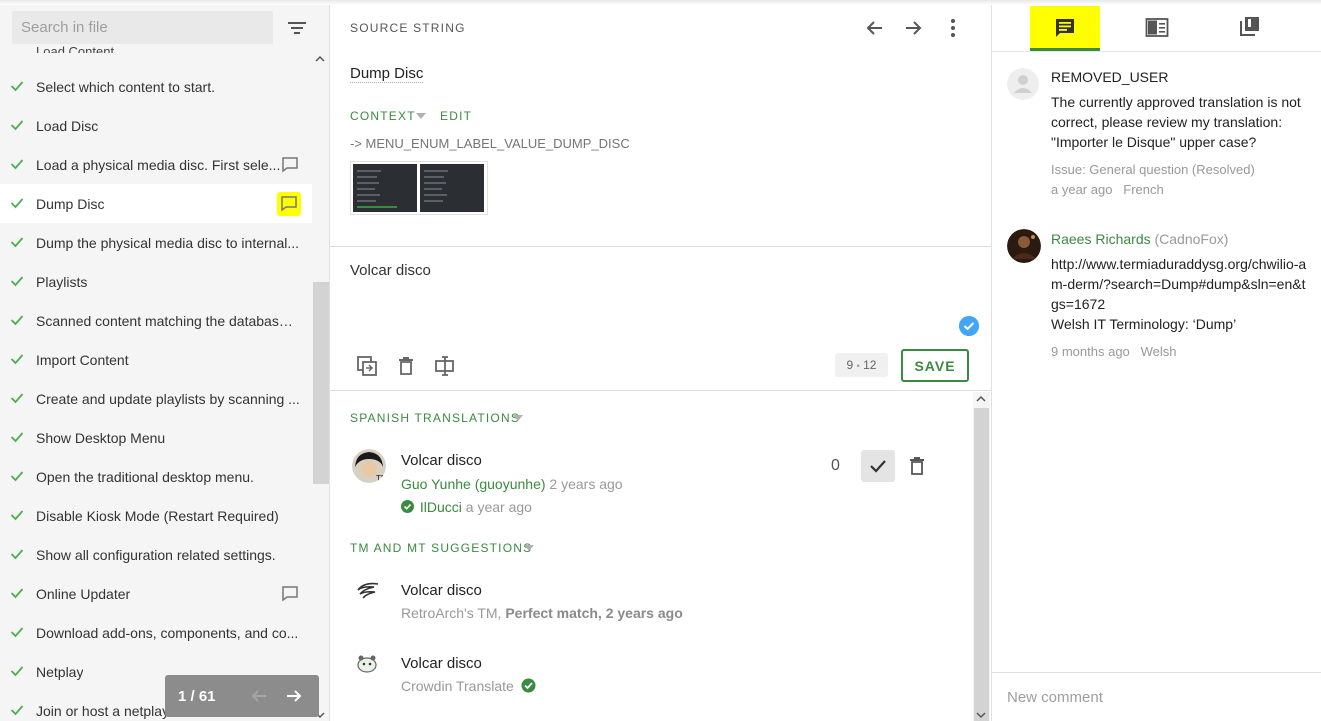 The image size is (1321, 721). What do you see at coordinates (441, 507) in the screenshot?
I see `approver-link: IlDucci` at bounding box center [441, 507].